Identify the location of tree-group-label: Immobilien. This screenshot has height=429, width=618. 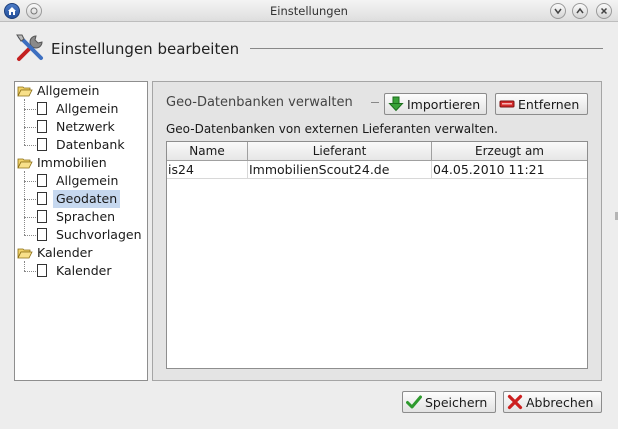
(72, 162).